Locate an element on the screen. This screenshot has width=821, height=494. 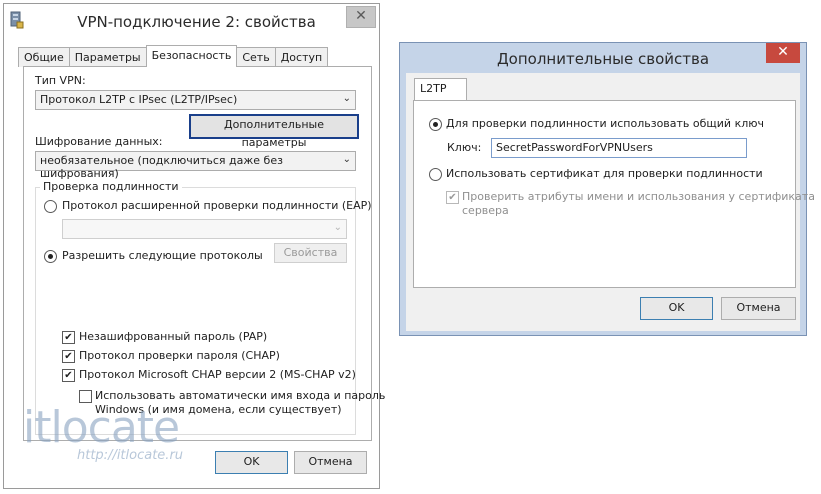
vpn-type-select: Протокол L2TP с IPsec (L2TP/IPsec) ⌄ is located at coordinates (195, 100).